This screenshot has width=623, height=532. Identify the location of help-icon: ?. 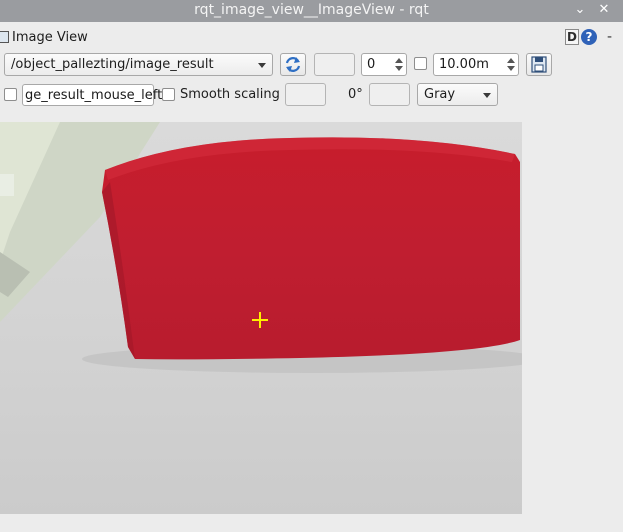
(589, 37).